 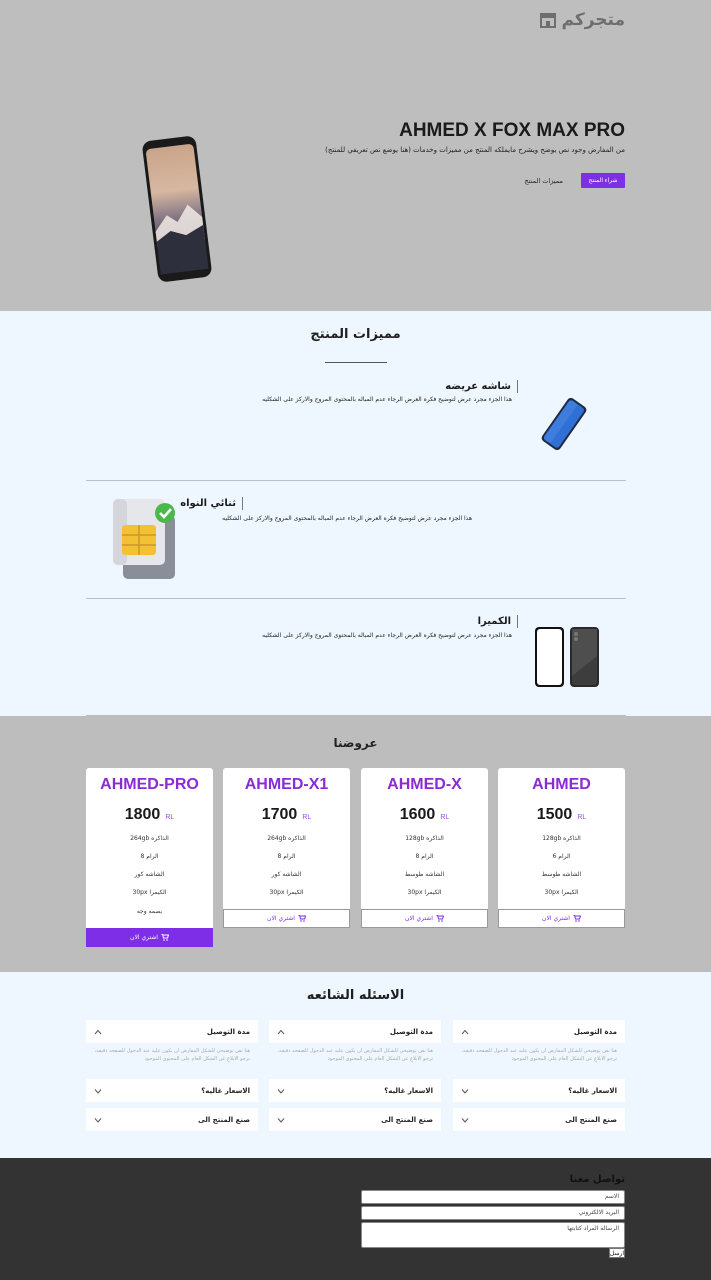 I want to click on hero-title: AHMED X FOX MAX PRO, so click(x=512, y=130).